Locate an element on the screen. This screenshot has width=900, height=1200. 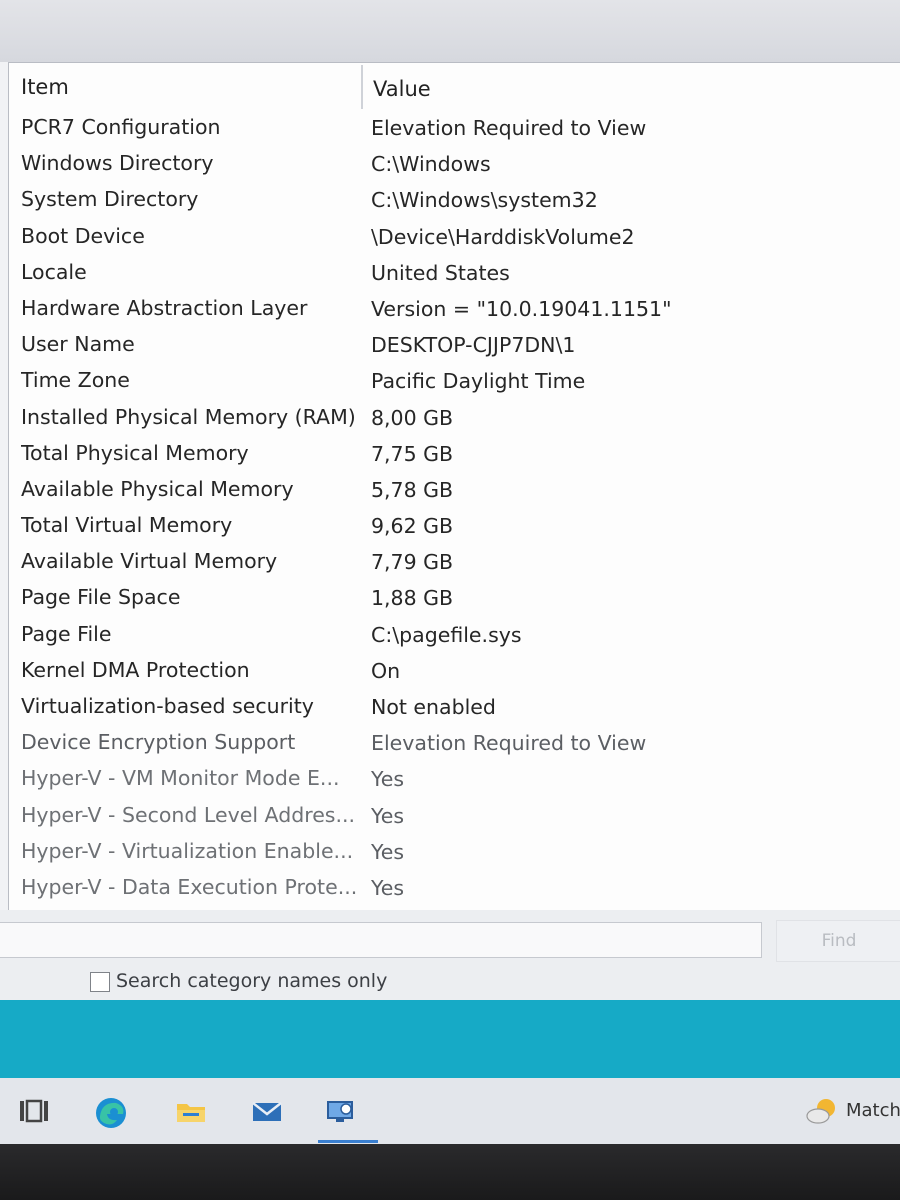
search-category-names-only-checkbox is located at coordinates (100, 982).